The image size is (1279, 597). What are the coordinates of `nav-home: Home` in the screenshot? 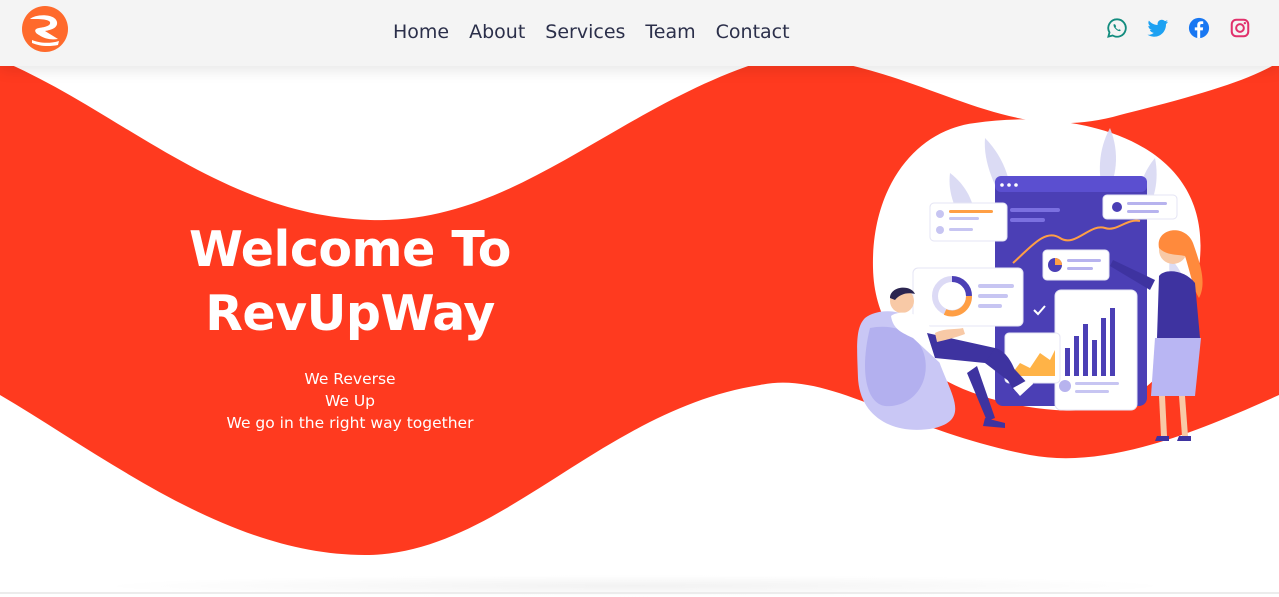 It's located at (421, 32).